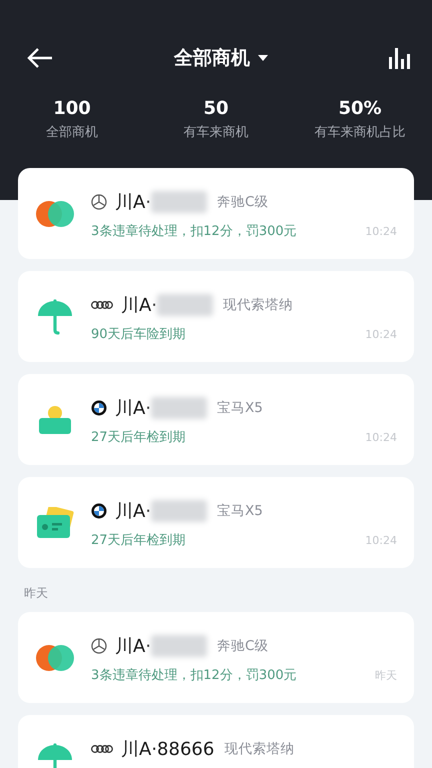 This screenshot has width=432, height=768. Describe the element at coordinates (36, 593) in the screenshot. I see `section-label: 昨天` at that location.